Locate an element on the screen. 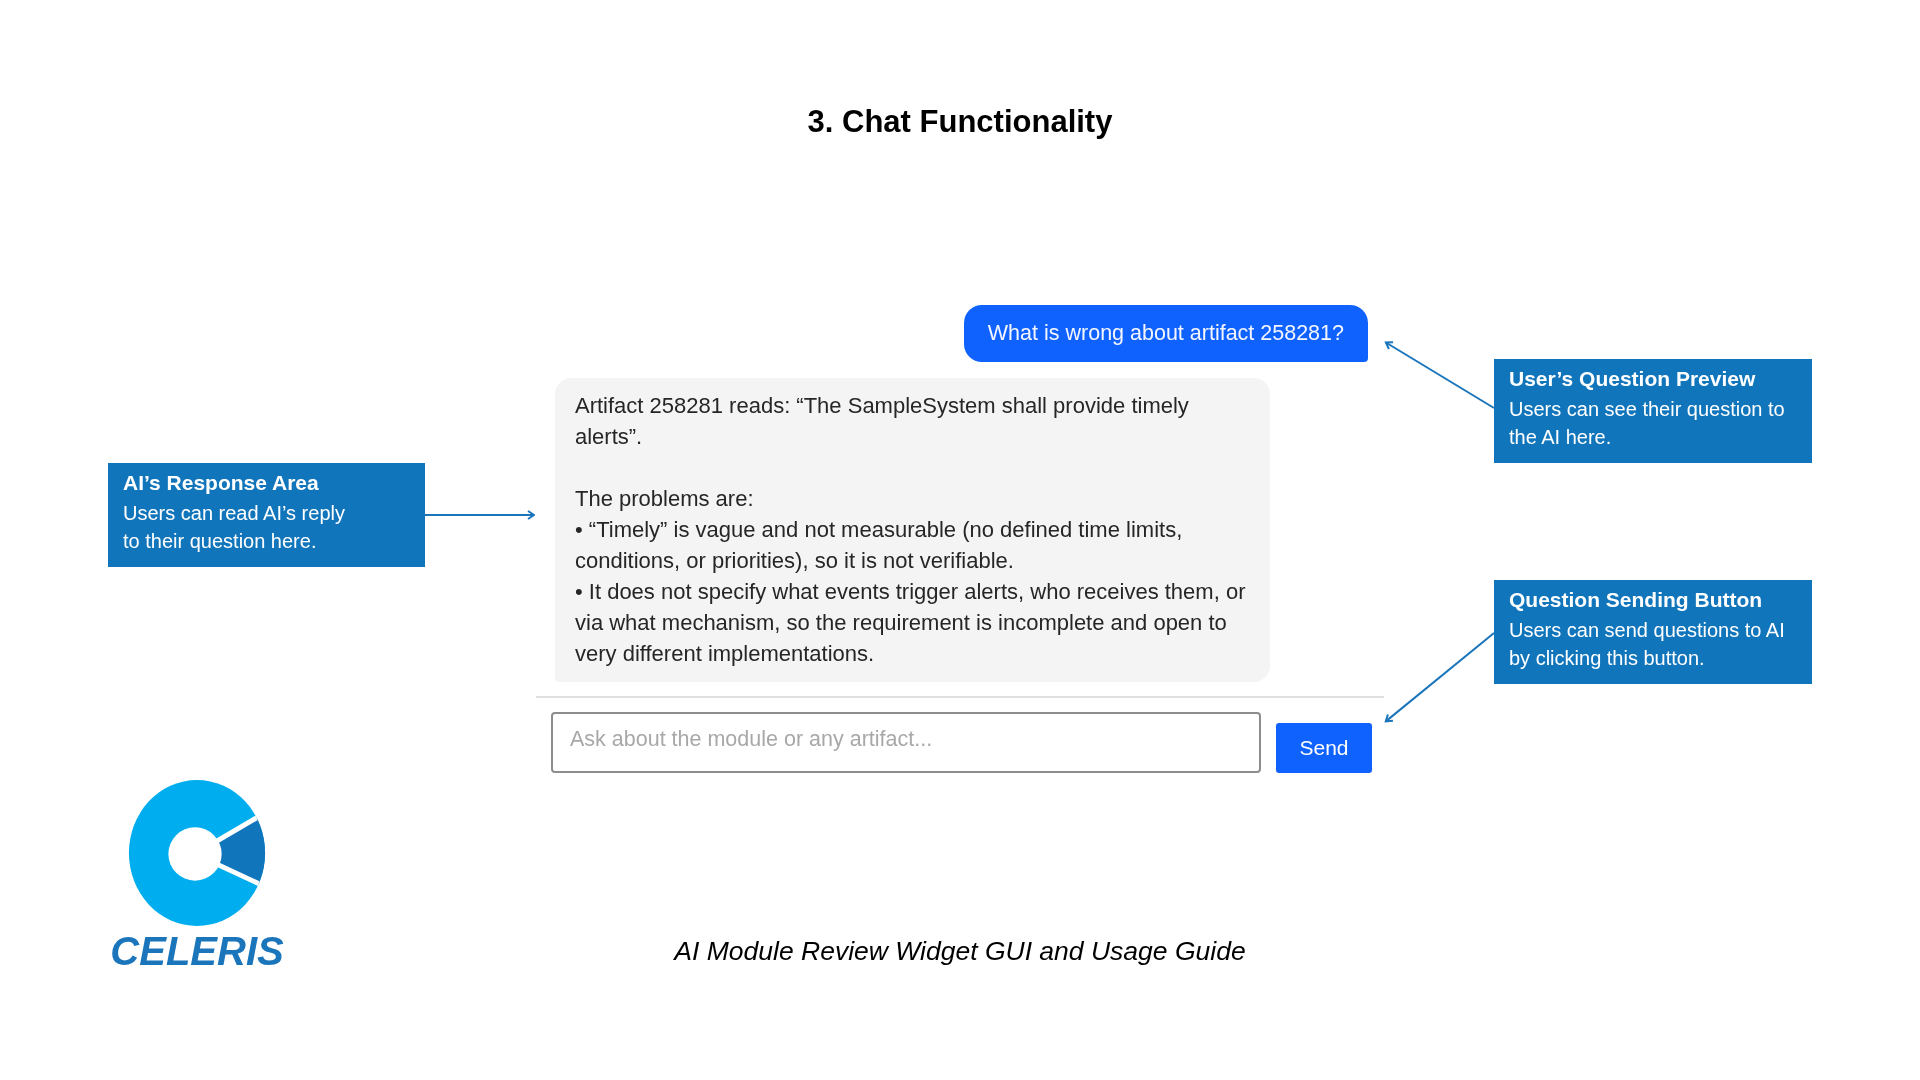 The height and width of the screenshot is (1080, 1920). callout-text: Users can send questions to AI by clicking this button. is located at coordinates (1647, 644).